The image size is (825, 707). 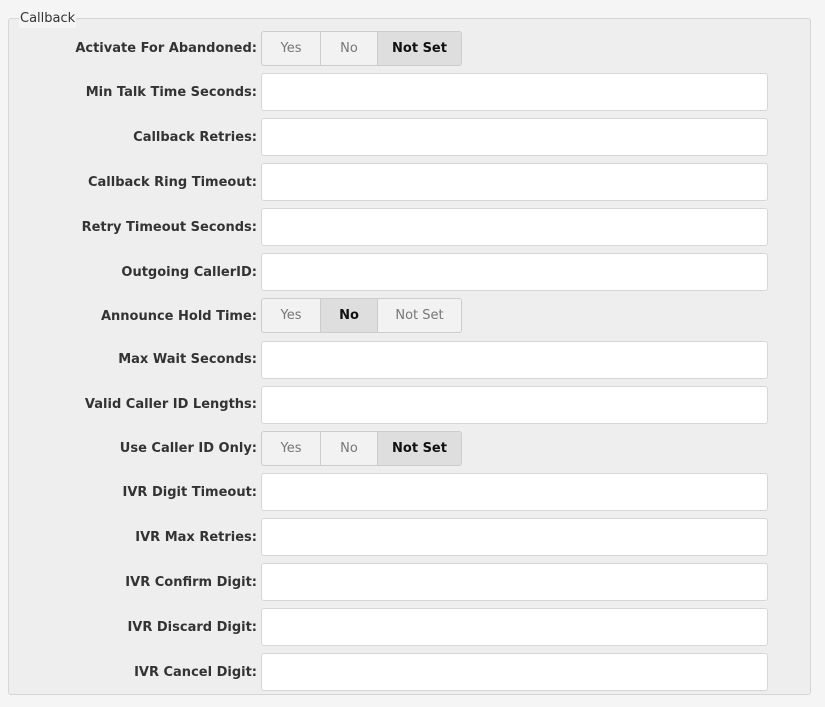 I want to click on callback-retries-input, so click(x=514, y=137).